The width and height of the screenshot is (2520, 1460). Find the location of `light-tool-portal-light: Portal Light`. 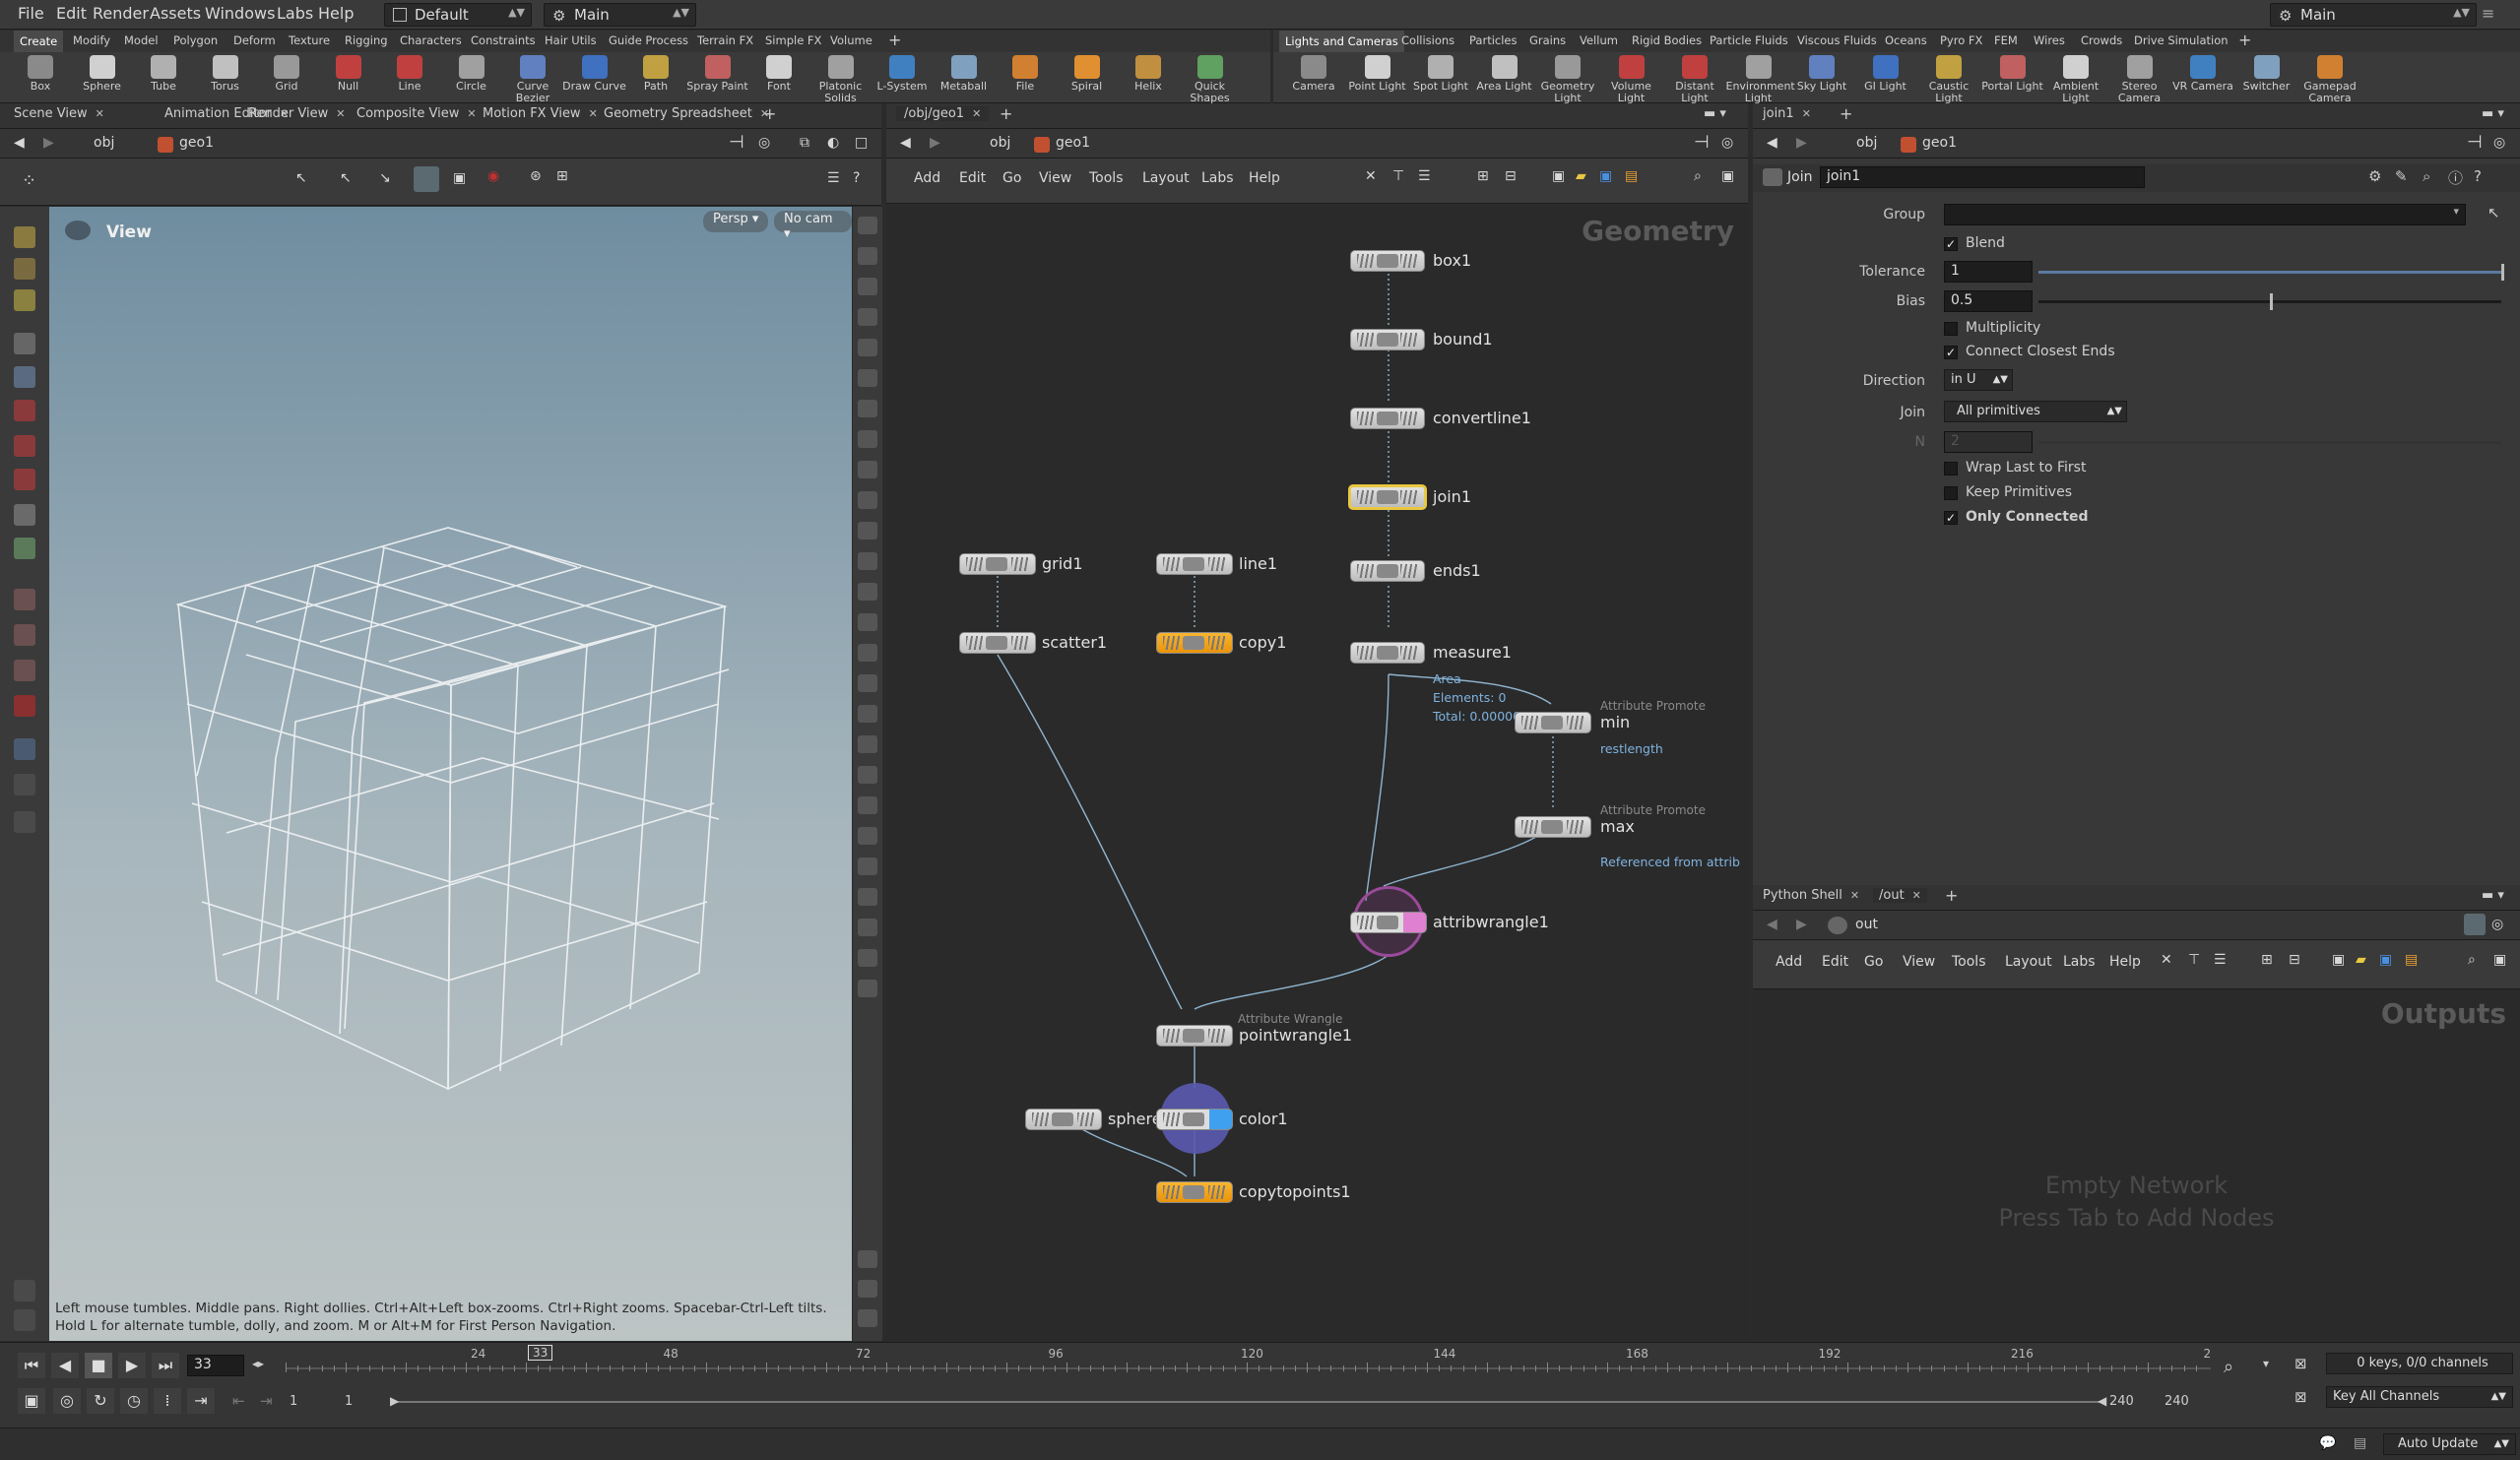

light-tool-portal-light: Portal Light is located at coordinates (2012, 74).